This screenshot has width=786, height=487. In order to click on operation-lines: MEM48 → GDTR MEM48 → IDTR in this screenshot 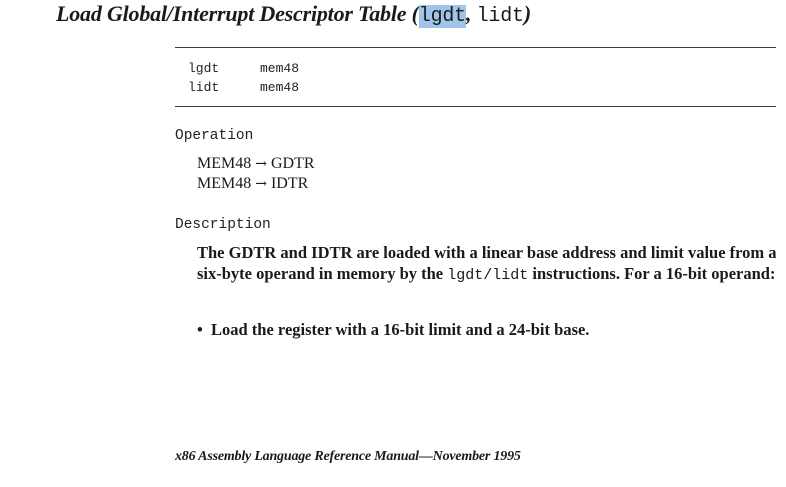, I will do `click(256, 174)`.